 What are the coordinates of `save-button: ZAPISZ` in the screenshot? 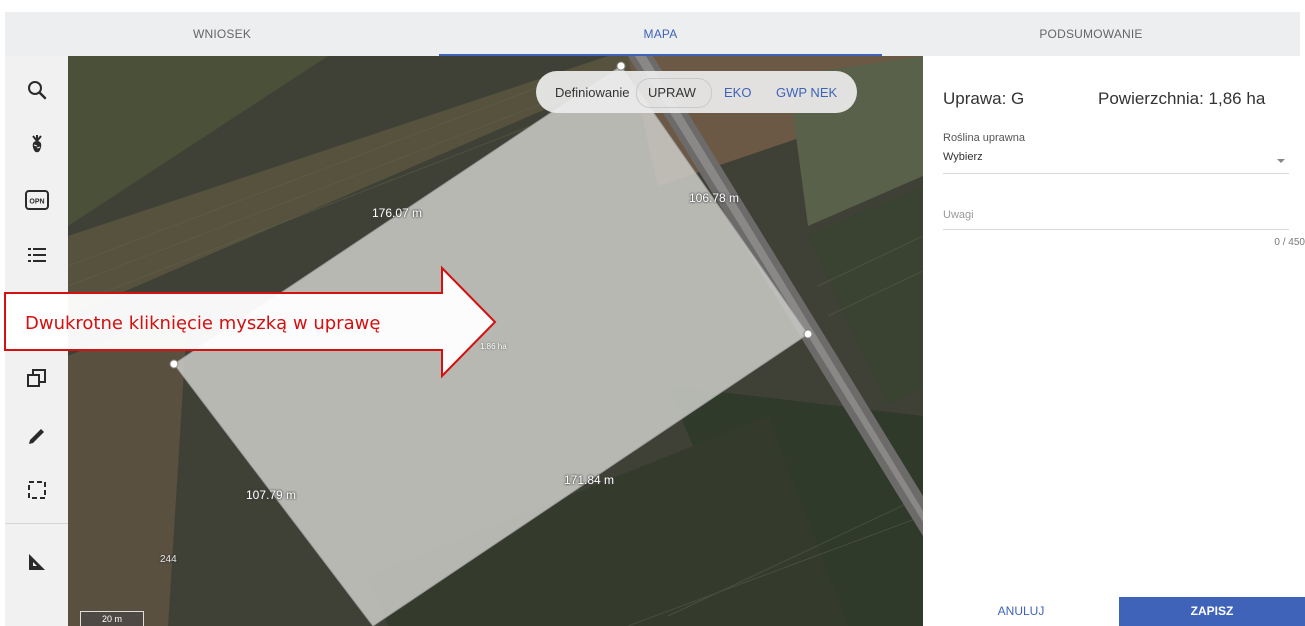 It's located at (1212, 611).